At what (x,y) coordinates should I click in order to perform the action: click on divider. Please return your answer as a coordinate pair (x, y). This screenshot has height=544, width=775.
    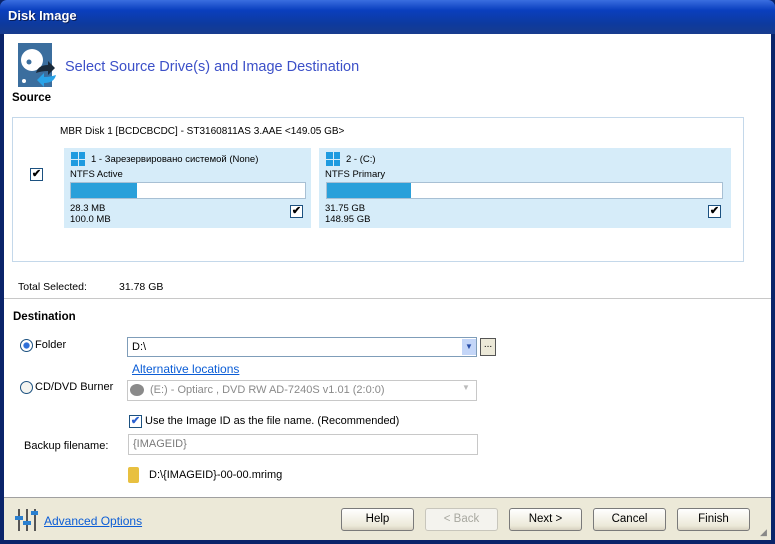
    Looking at the image, I should click on (387, 298).